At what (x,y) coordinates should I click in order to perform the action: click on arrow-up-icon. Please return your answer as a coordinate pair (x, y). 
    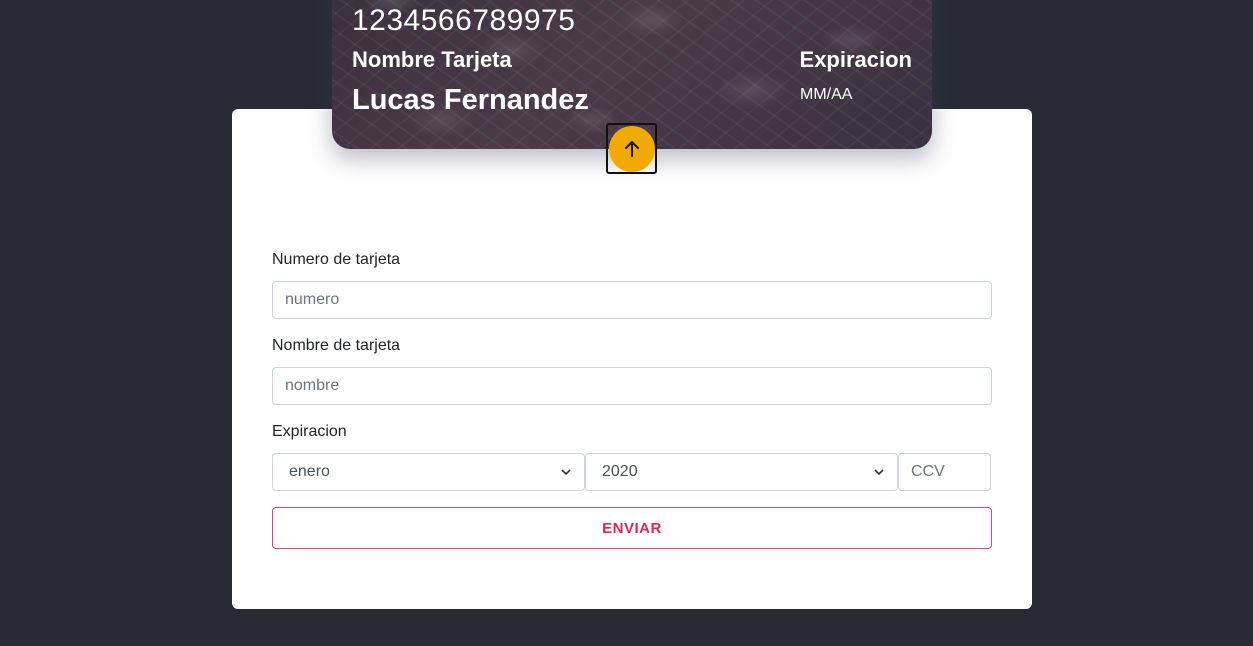
    Looking at the image, I should click on (631, 148).